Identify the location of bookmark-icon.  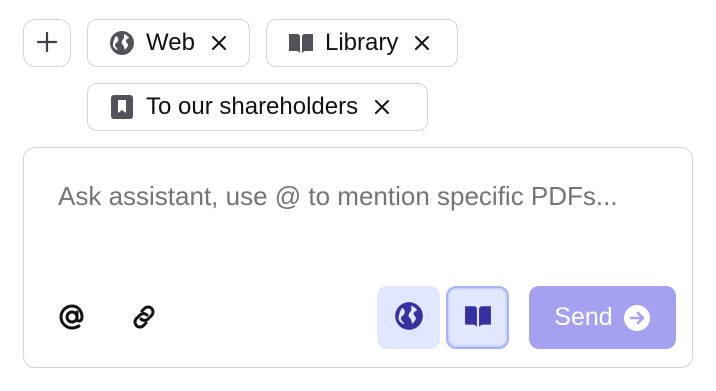
(122, 107).